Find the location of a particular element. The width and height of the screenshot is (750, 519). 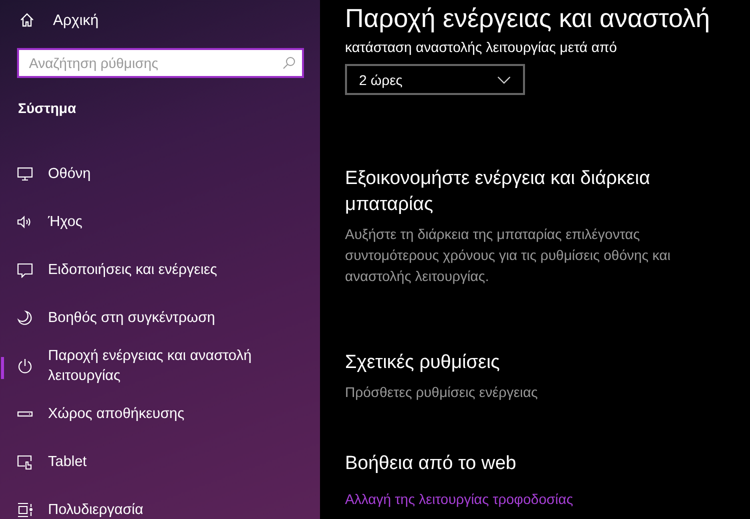

monitor-icon is located at coordinates (25, 174).